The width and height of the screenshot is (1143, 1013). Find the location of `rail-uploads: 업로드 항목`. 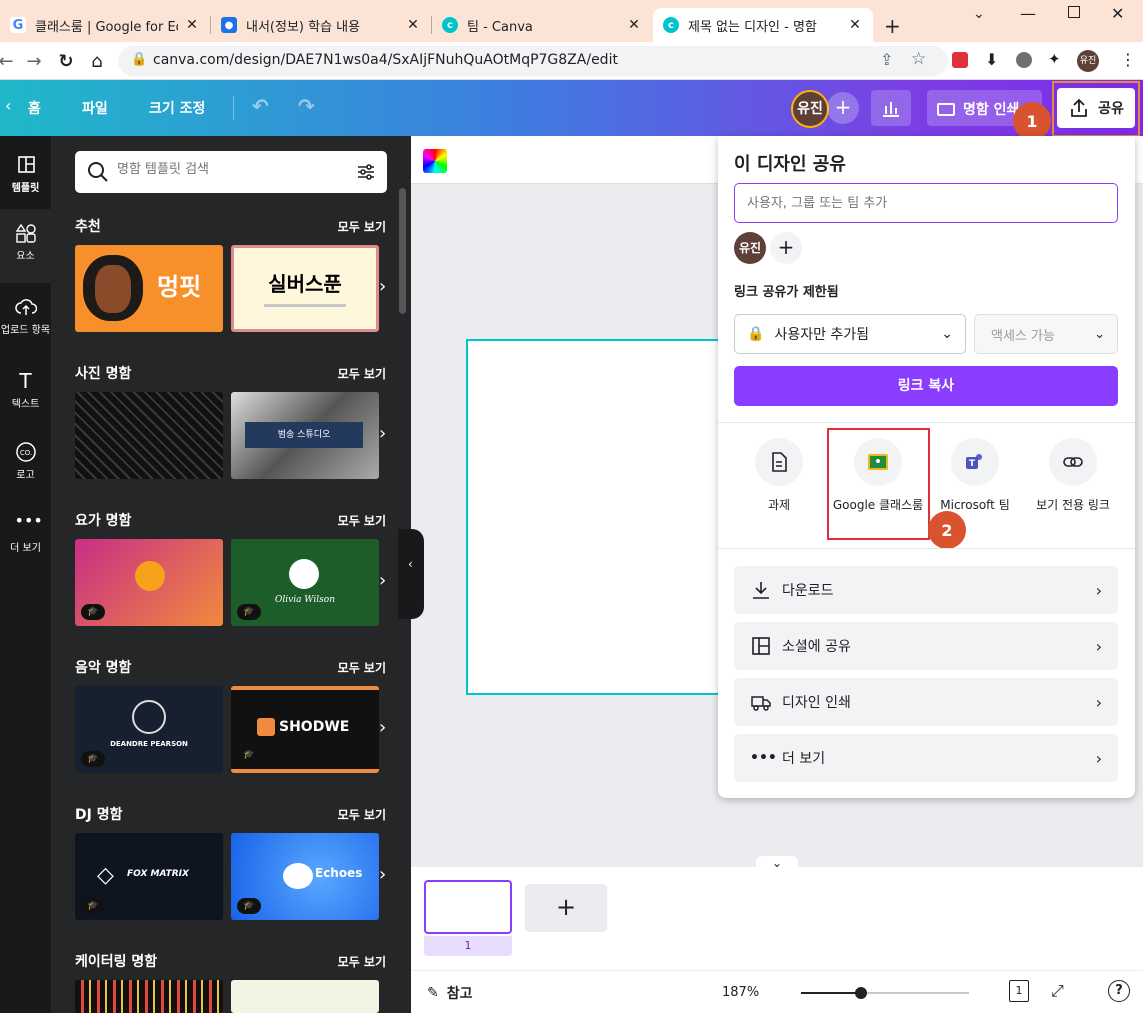

rail-uploads: 업로드 항목 is located at coordinates (25, 316).